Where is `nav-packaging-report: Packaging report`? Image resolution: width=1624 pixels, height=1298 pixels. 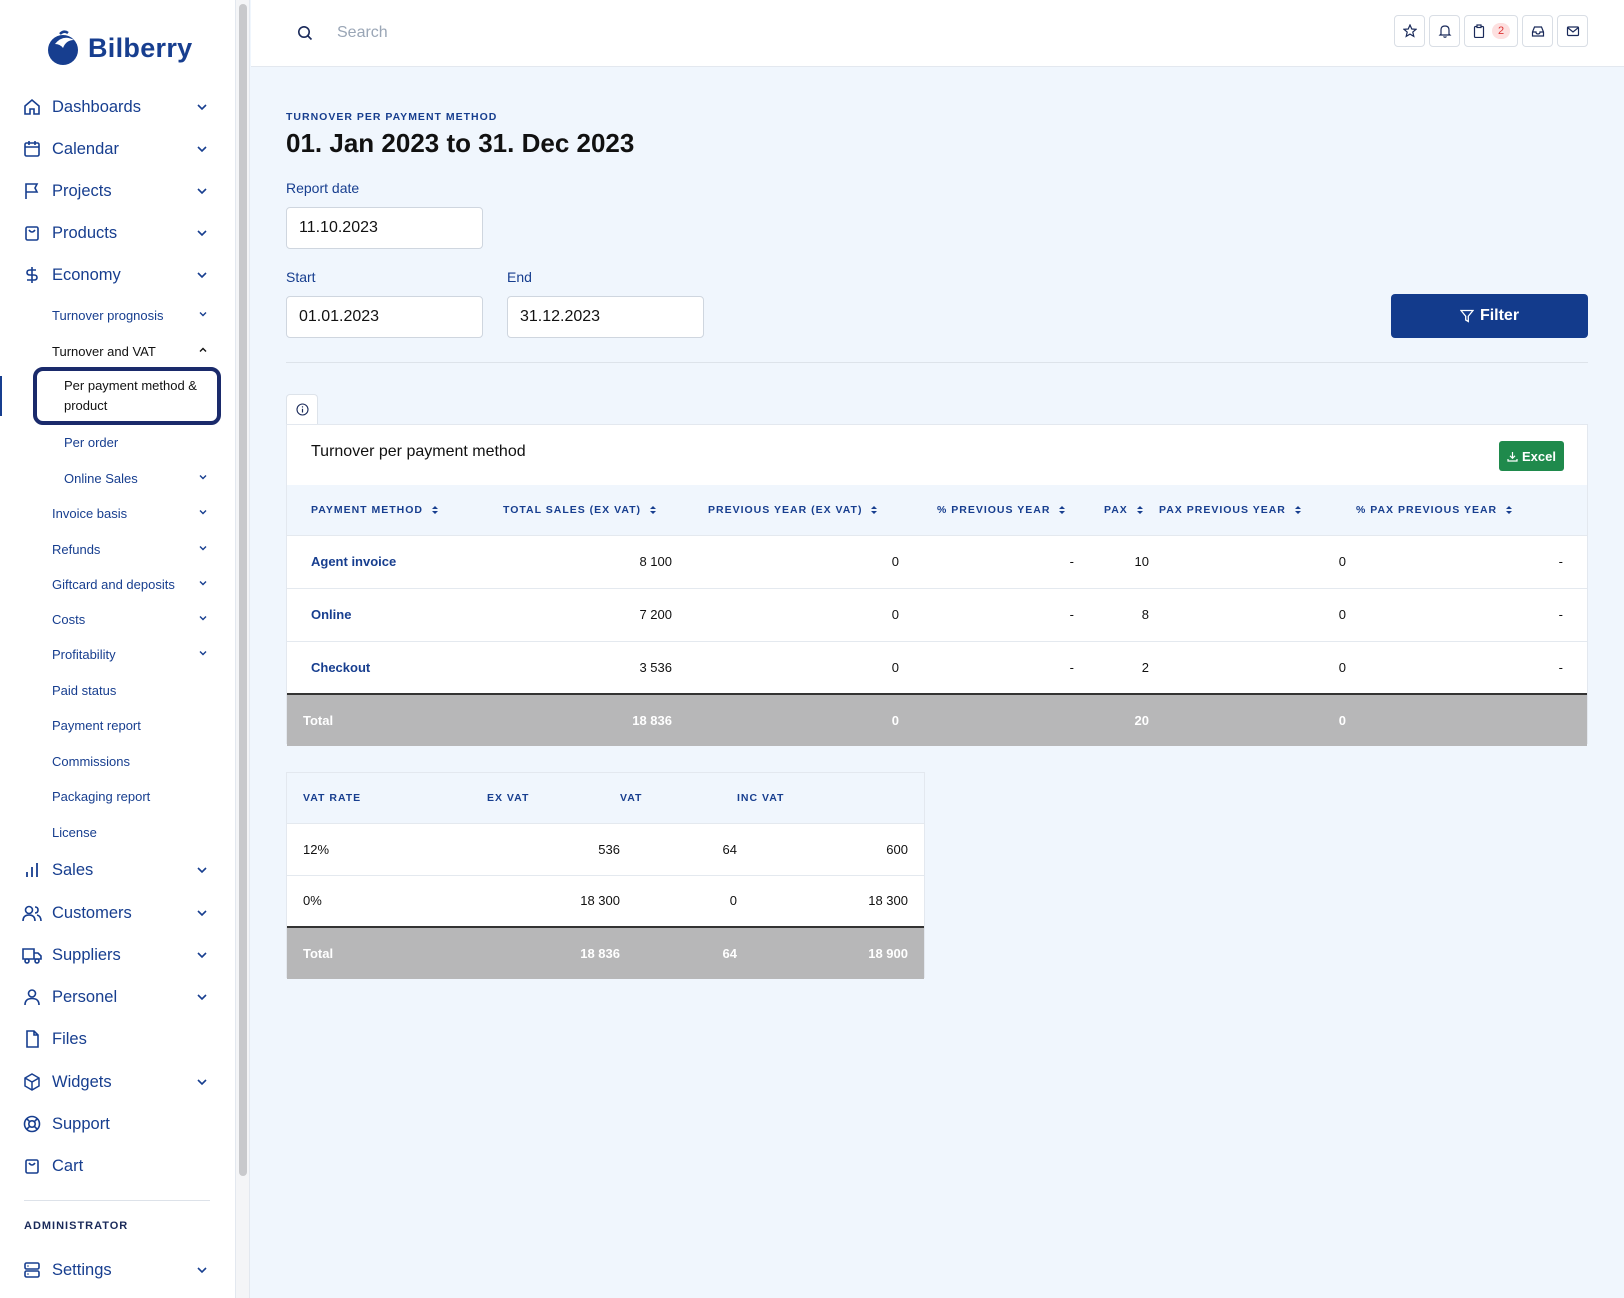
nav-packaging-report: Packaging report is located at coordinates (132, 796).